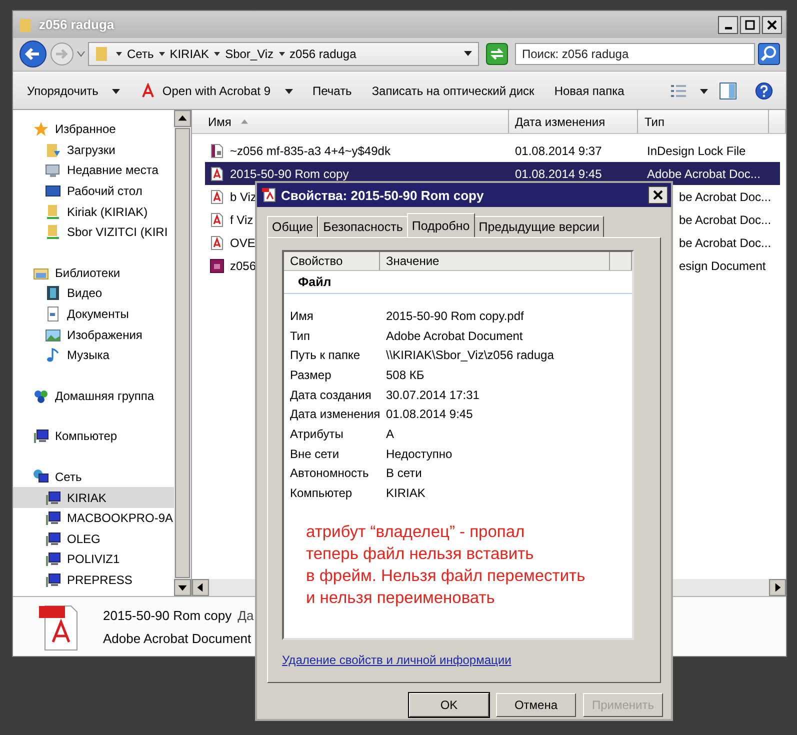 The image size is (797, 735). Describe the element at coordinates (310, 151) in the screenshot. I see `file-name: ~z056 mf-835-a3 4+4~y$49dk` at that location.